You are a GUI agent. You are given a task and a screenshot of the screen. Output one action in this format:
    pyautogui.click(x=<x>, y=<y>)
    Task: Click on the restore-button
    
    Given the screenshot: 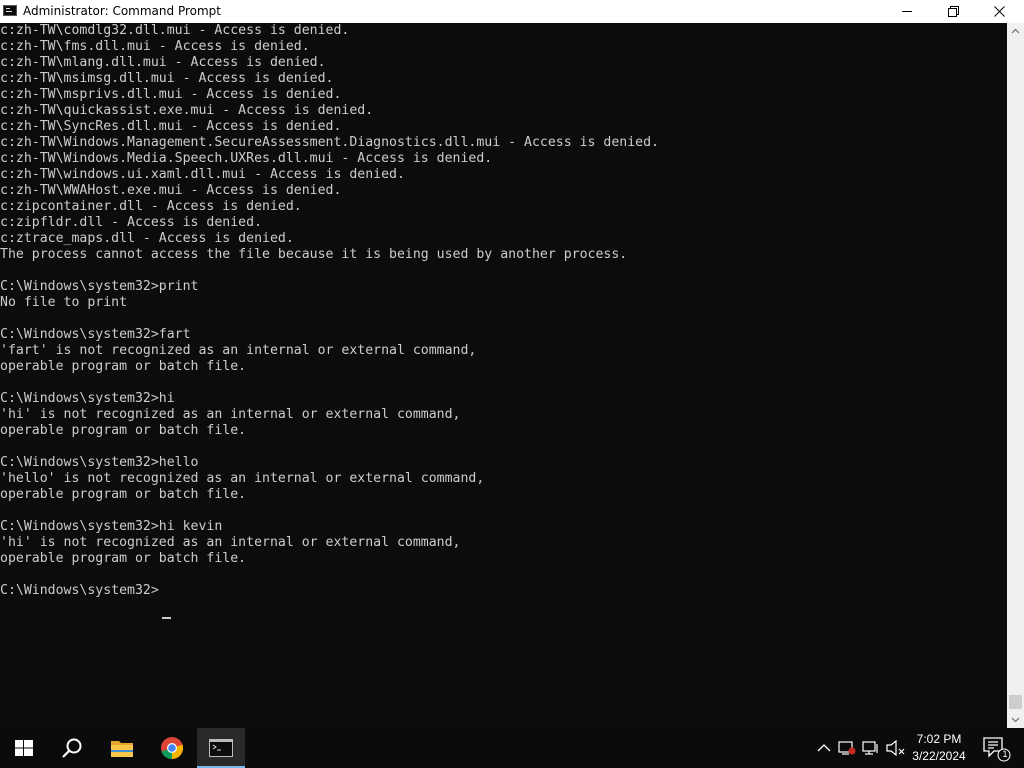 What is the action you would take?
    pyautogui.click(x=954, y=11)
    